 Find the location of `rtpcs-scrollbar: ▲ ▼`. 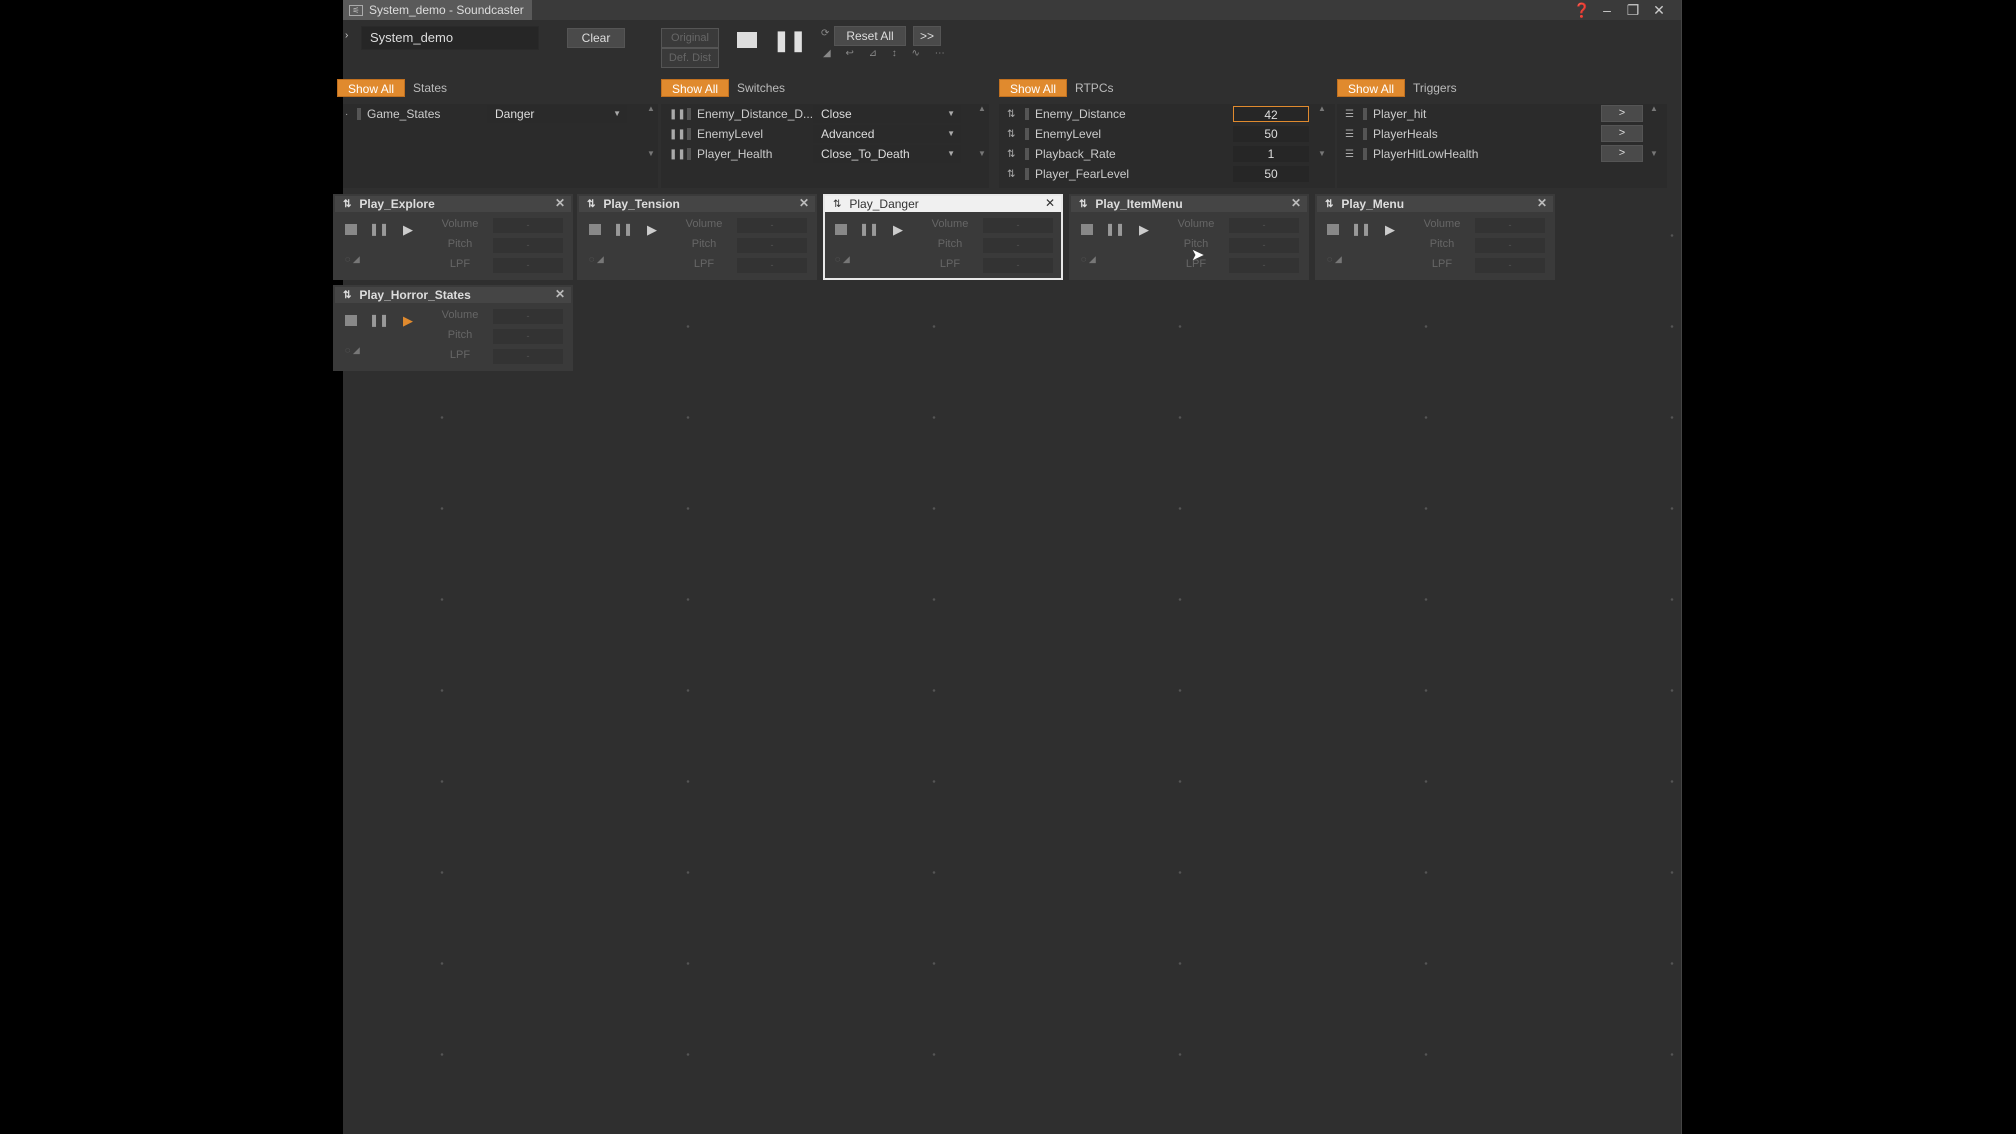

rtpcs-scrollbar: ▲ ▼ is located at coordinates (1322, 146).